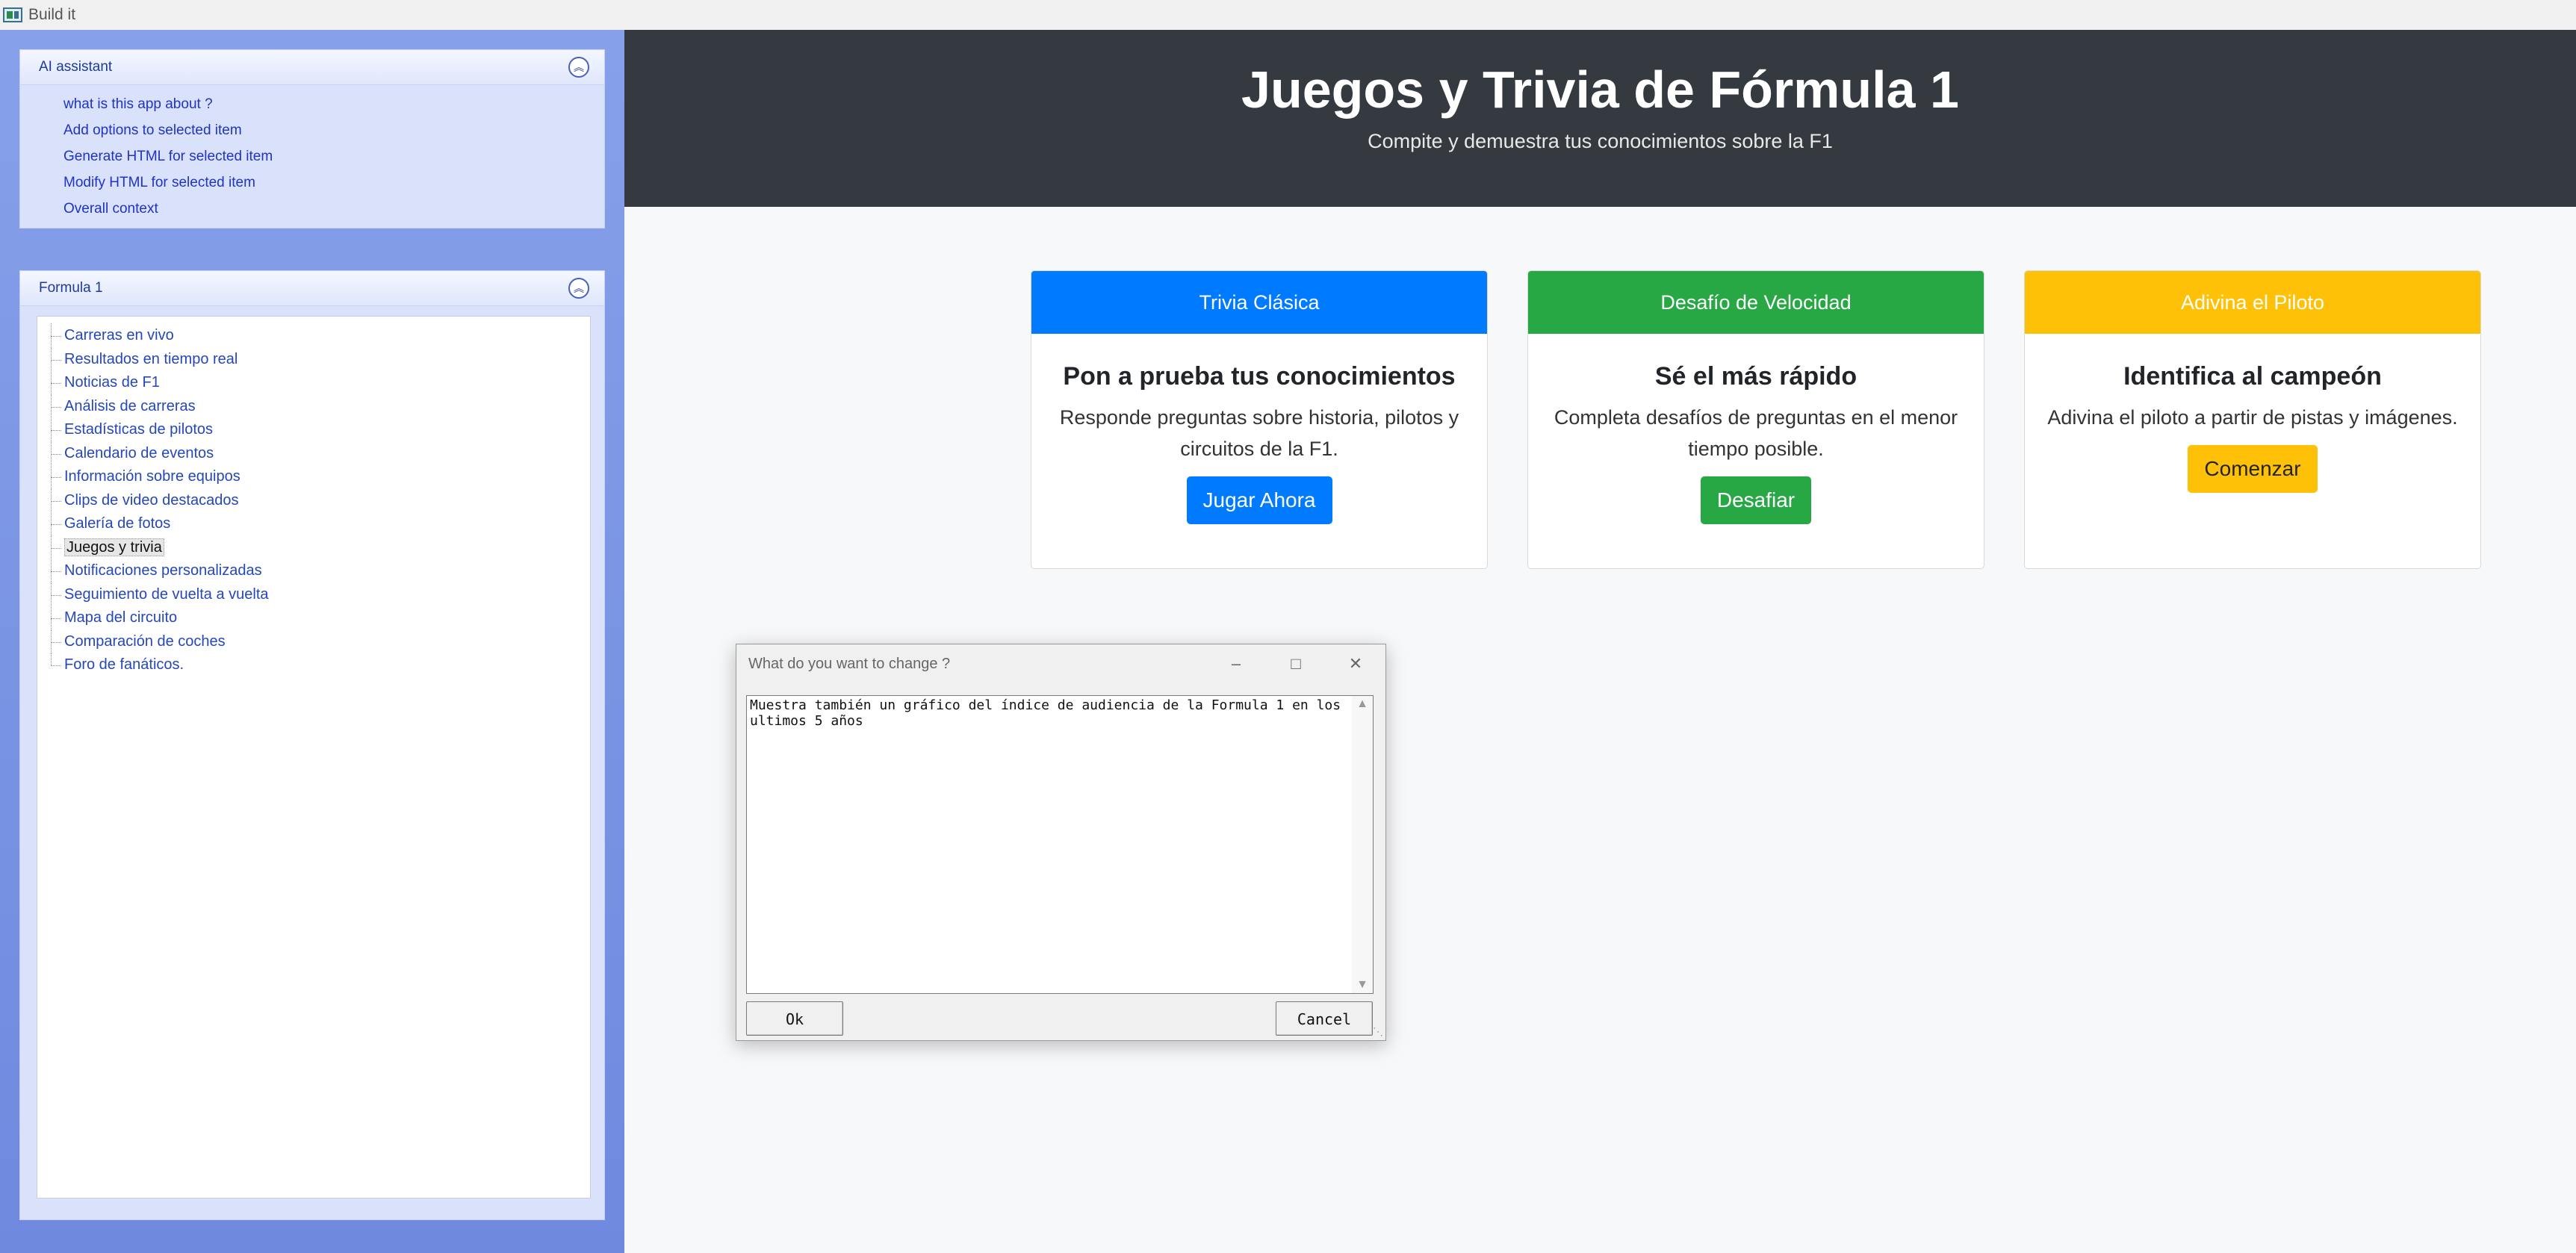 The width and height of the screenshot is (2576, 1253). Describe the element at coordinates (130, 405) in the screenshot. I see `tree-item-label: Análisis de carreras` at that location.